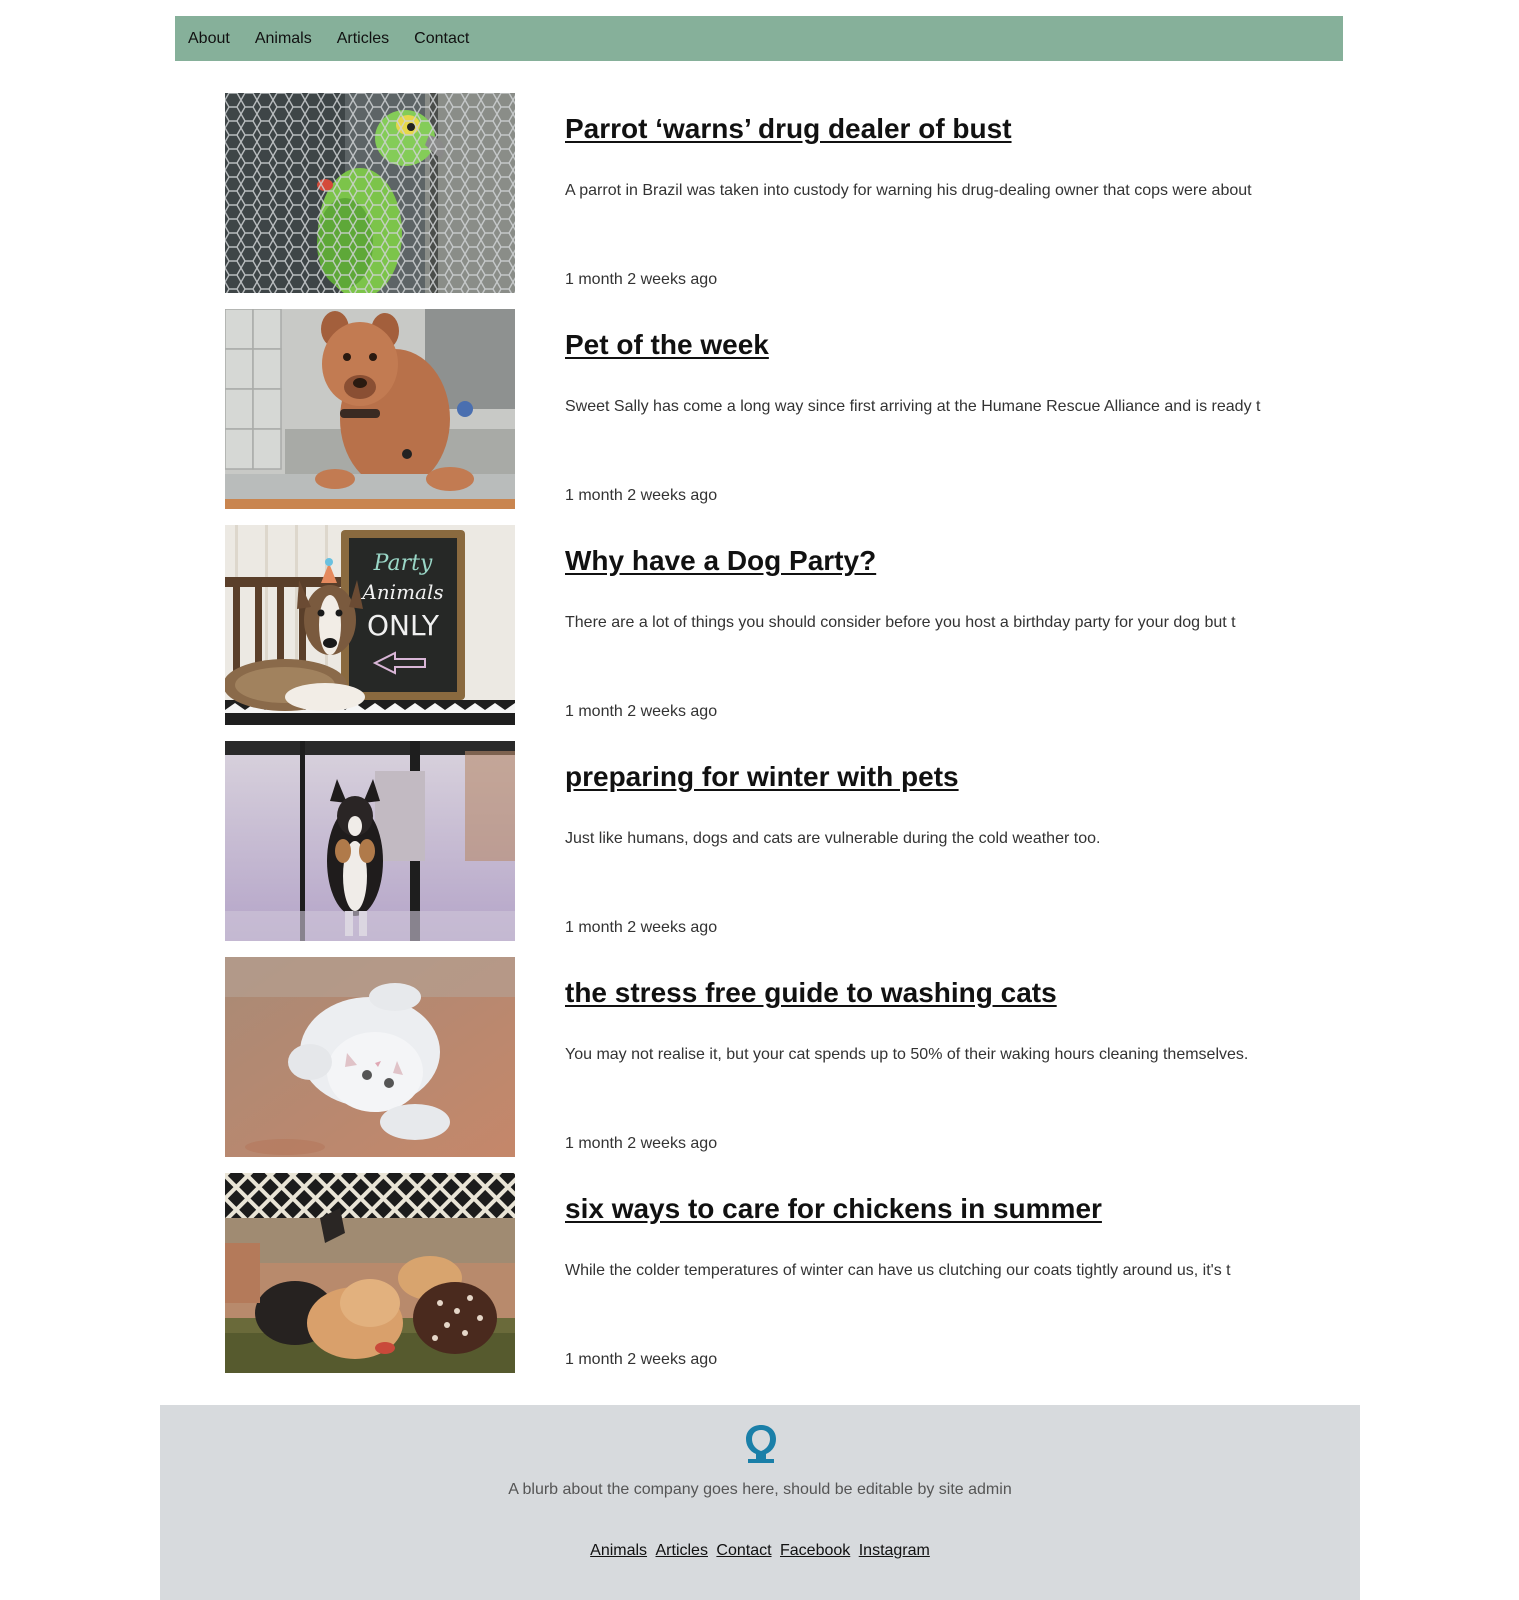 This screenshot has width=1519, height=1600. I want to click on dog-party-image: Party Animals ONLY, so click(370, 625).